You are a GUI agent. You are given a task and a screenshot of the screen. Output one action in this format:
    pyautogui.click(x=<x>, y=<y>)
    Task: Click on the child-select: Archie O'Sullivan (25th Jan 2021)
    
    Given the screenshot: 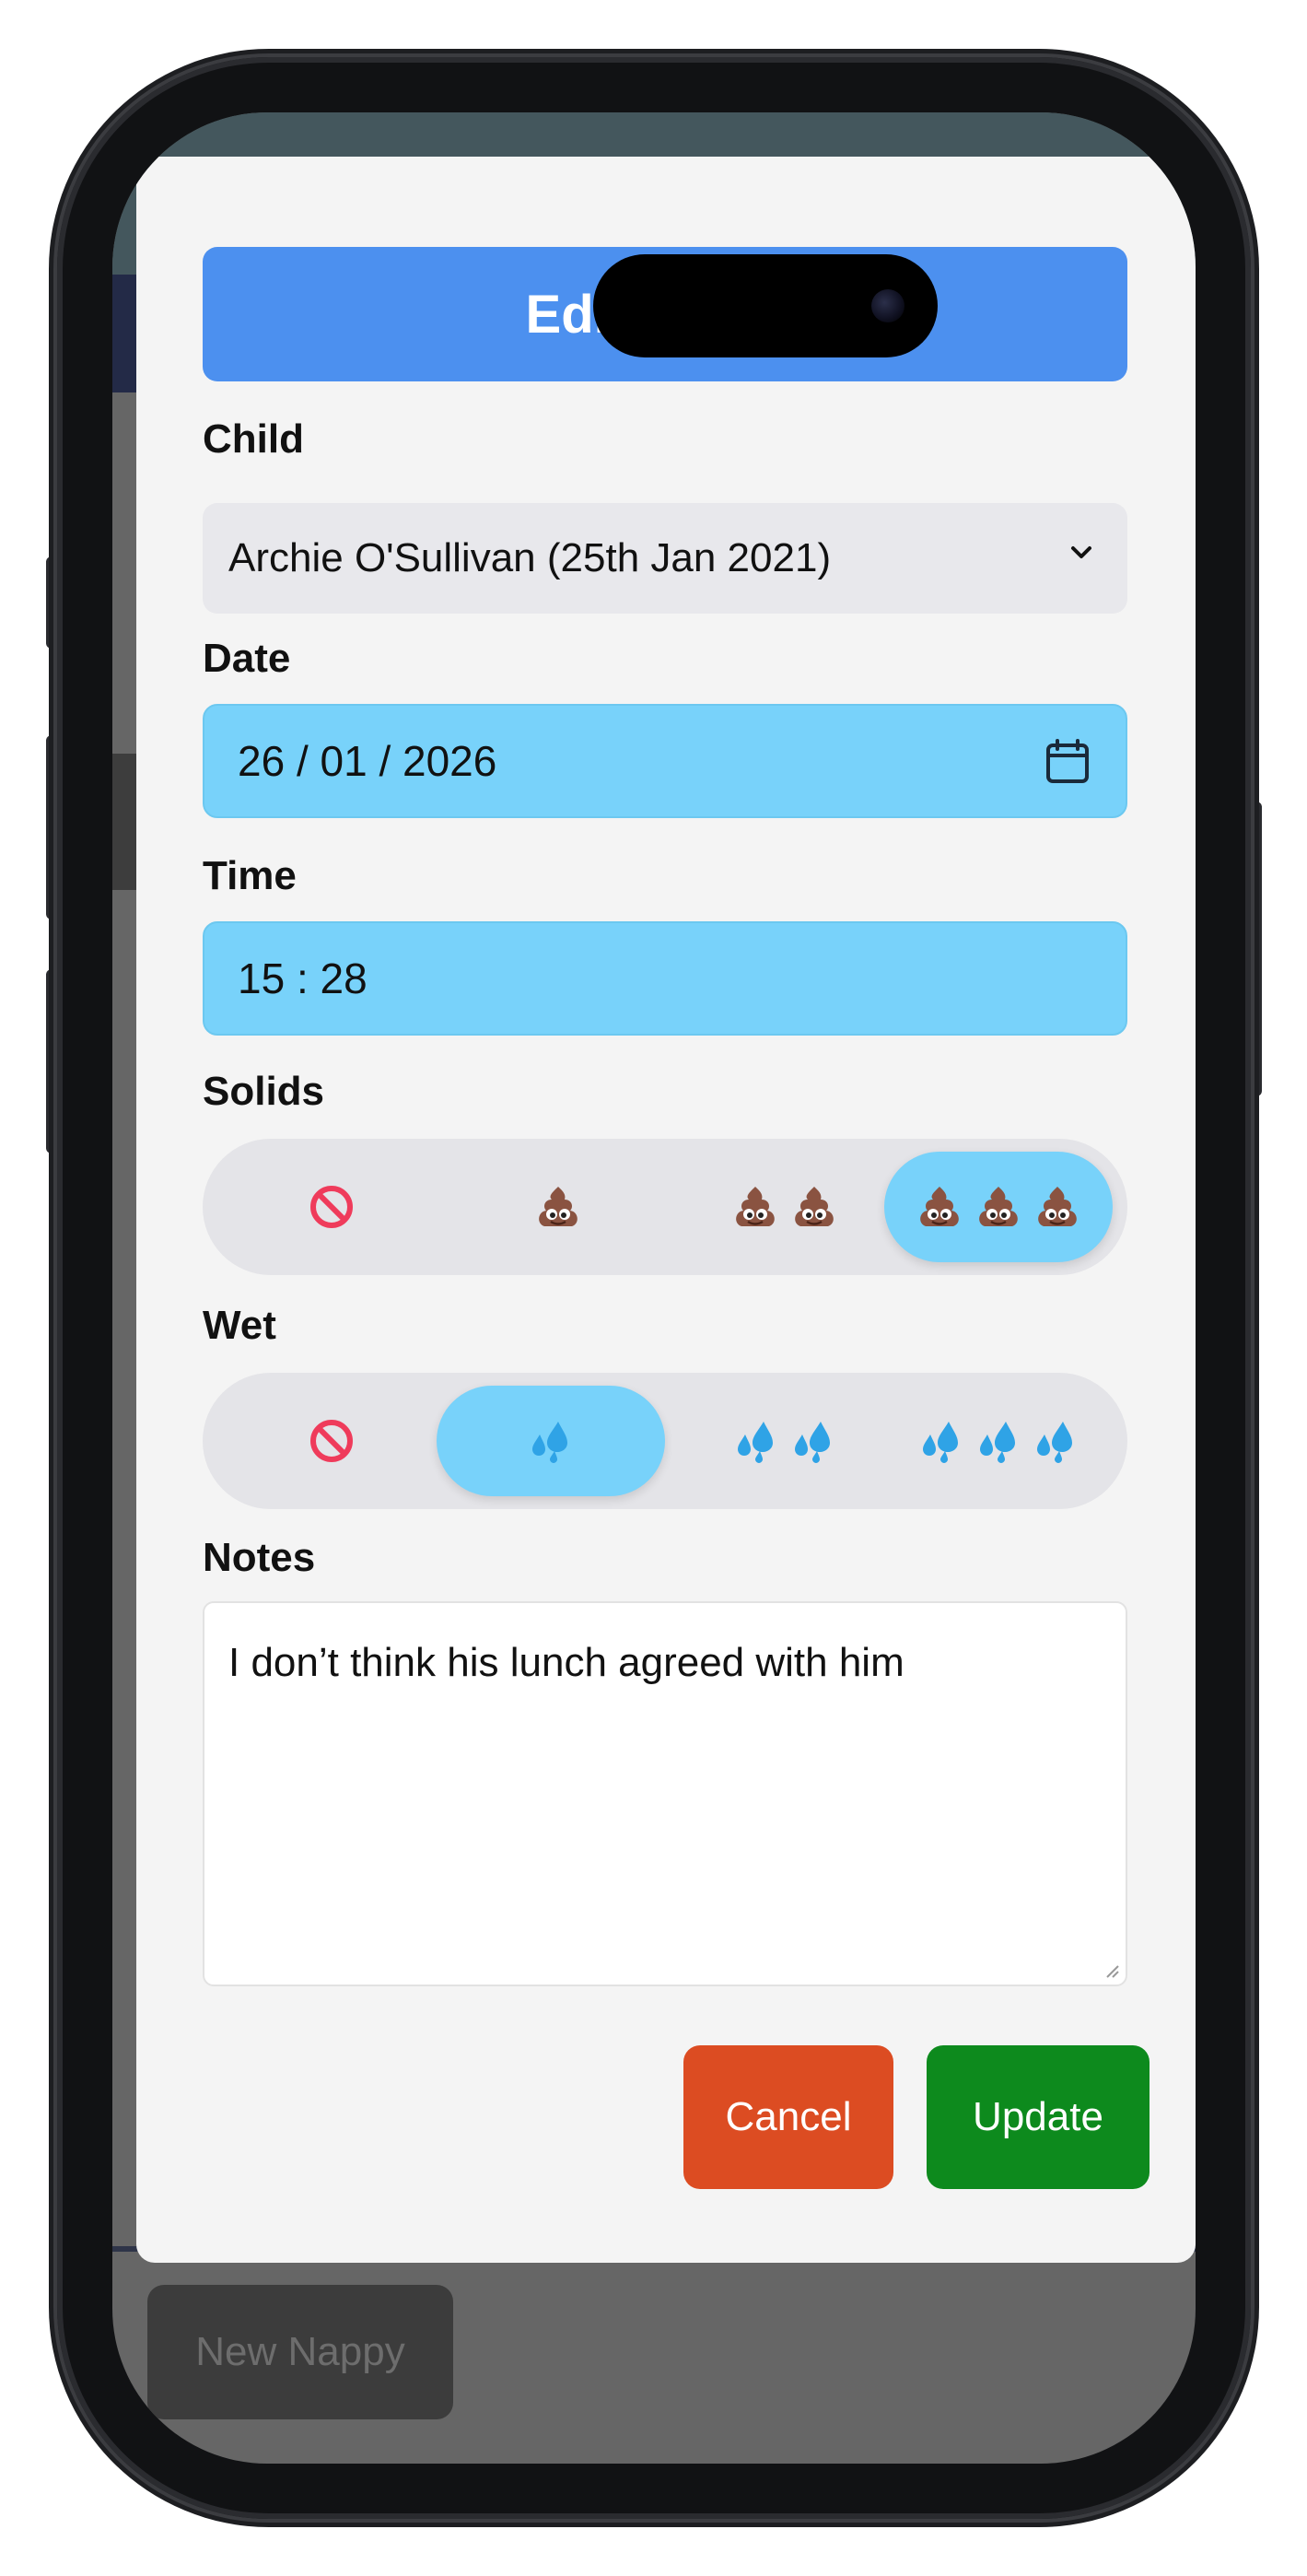 What is the action you would take?
    pyautogui.click(x=665, y=558)
    